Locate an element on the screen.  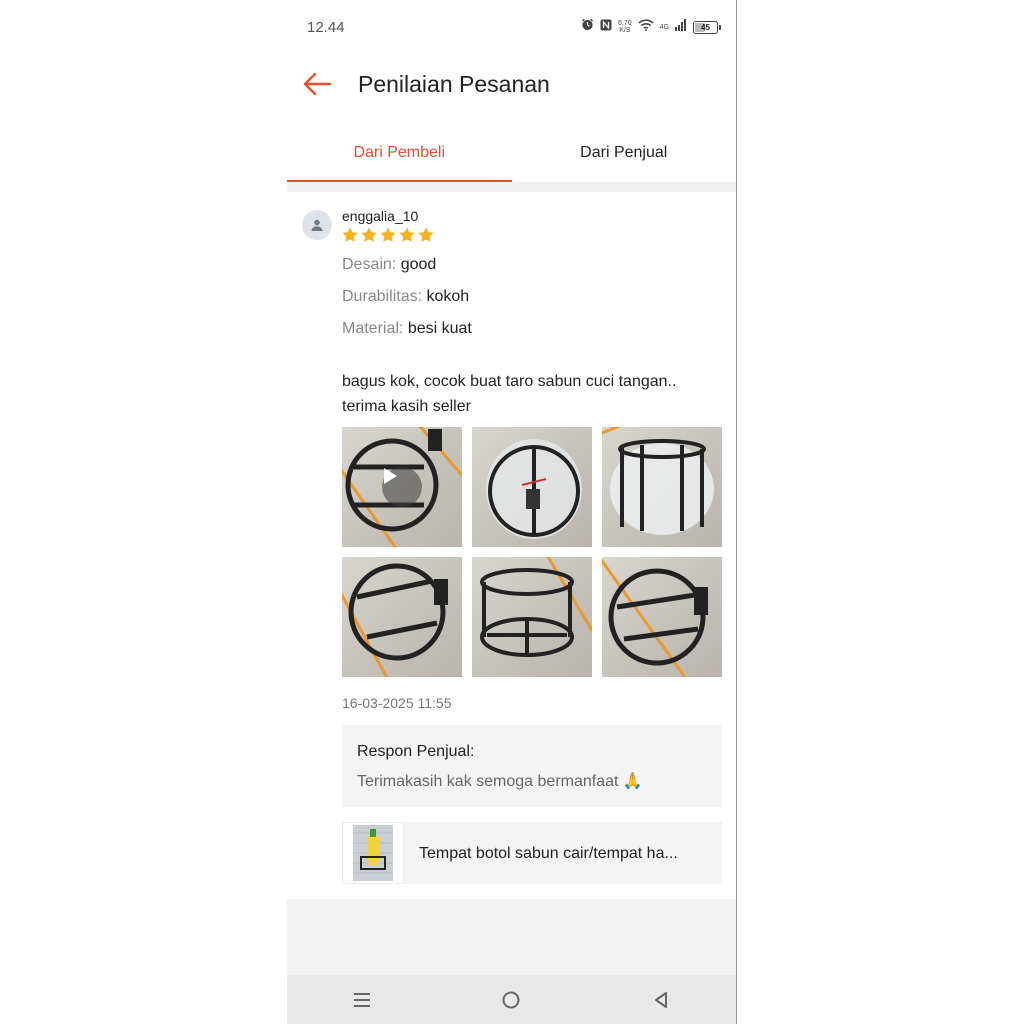
battery-level: 45 is located at coordinates (705, 27).